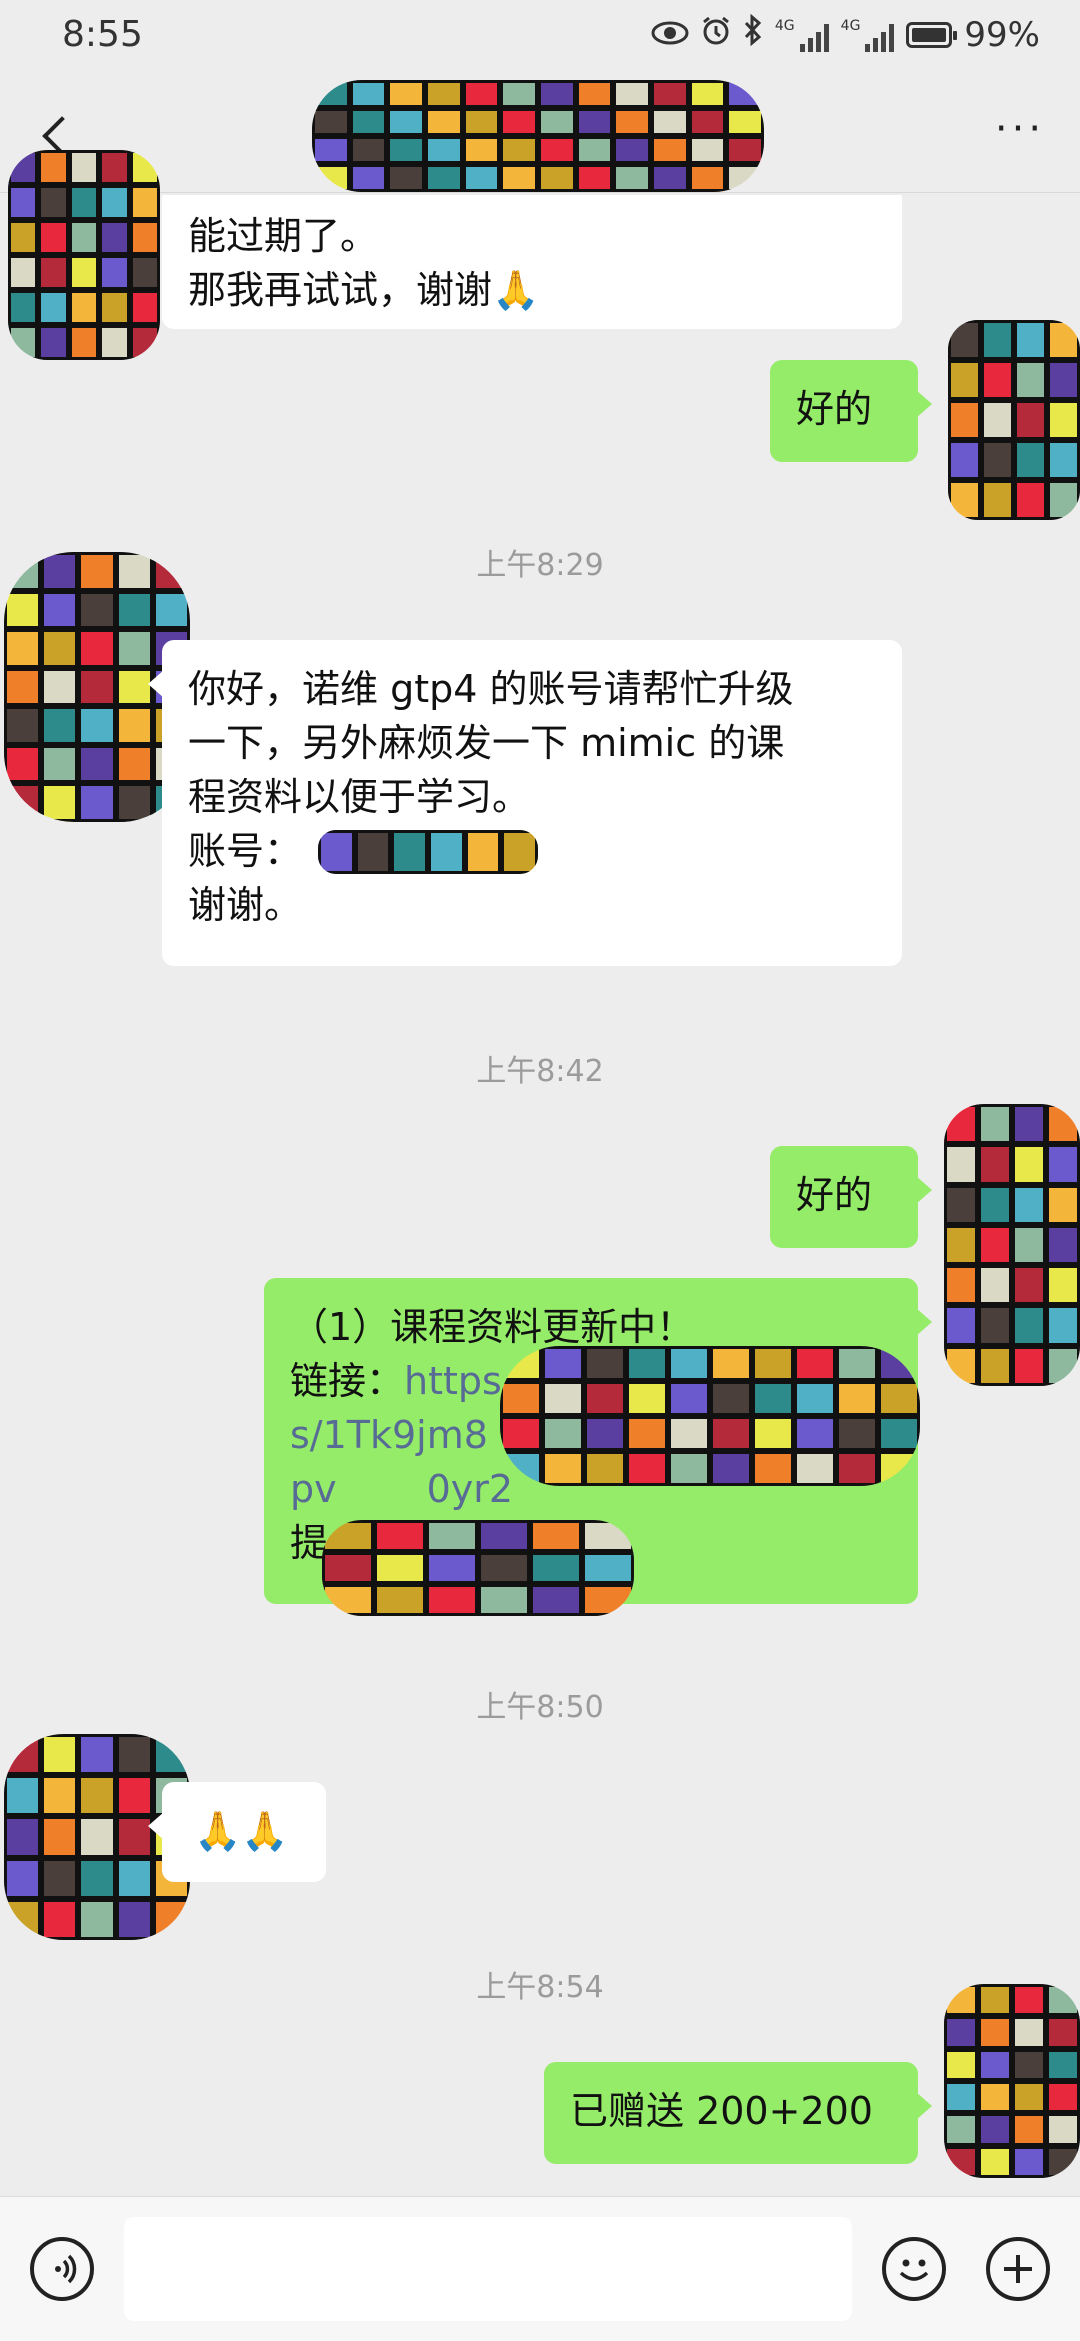  What do you see at coordinates (245, 851) in the screenshot?
I see `account-label: 账号：` at bounding box center [245, 851].